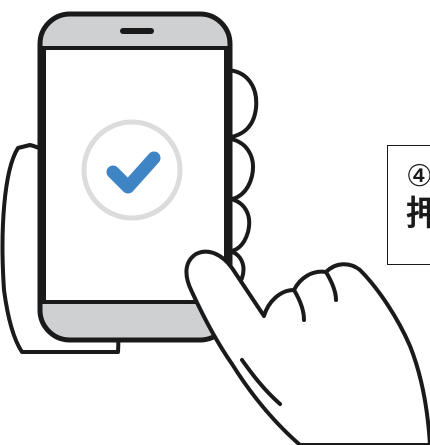  What do you see at coordinates (418, 176) in the screenshot?
I see `step-number: ④` at bounding box center [418, 176].